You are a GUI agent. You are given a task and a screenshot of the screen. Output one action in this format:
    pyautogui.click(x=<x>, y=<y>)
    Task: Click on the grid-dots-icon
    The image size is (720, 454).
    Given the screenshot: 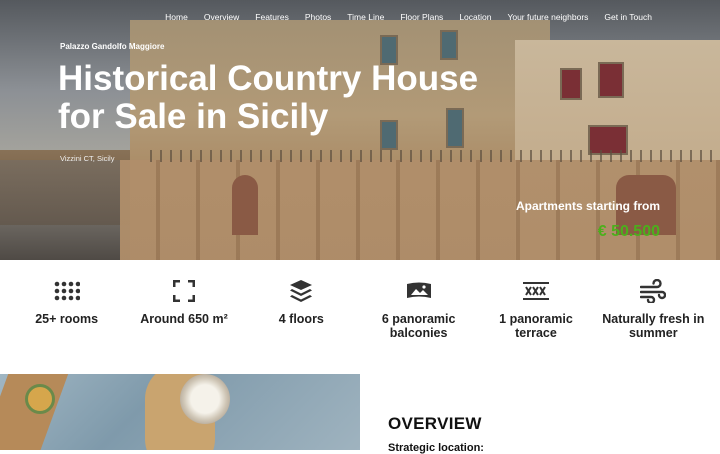 What is the action you would take?
    pyautogui.click(x=67, y=291)
    